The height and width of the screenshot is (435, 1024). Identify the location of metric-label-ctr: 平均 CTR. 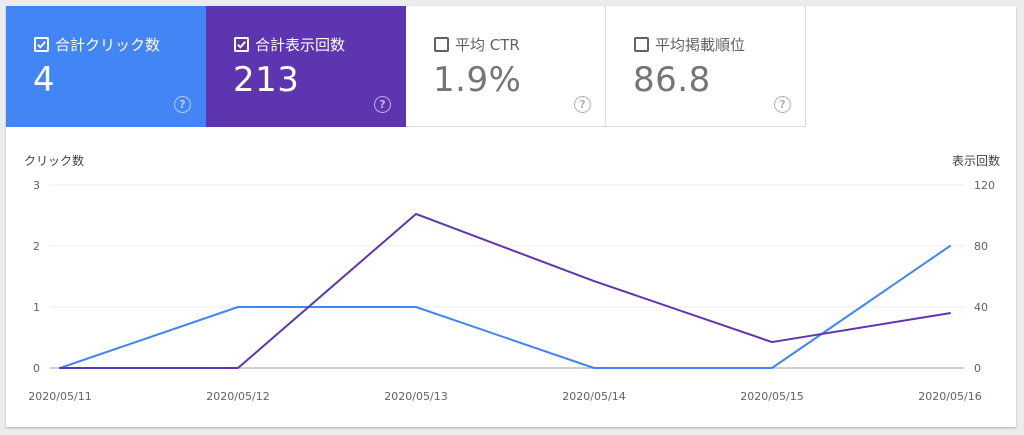
(487, 45).